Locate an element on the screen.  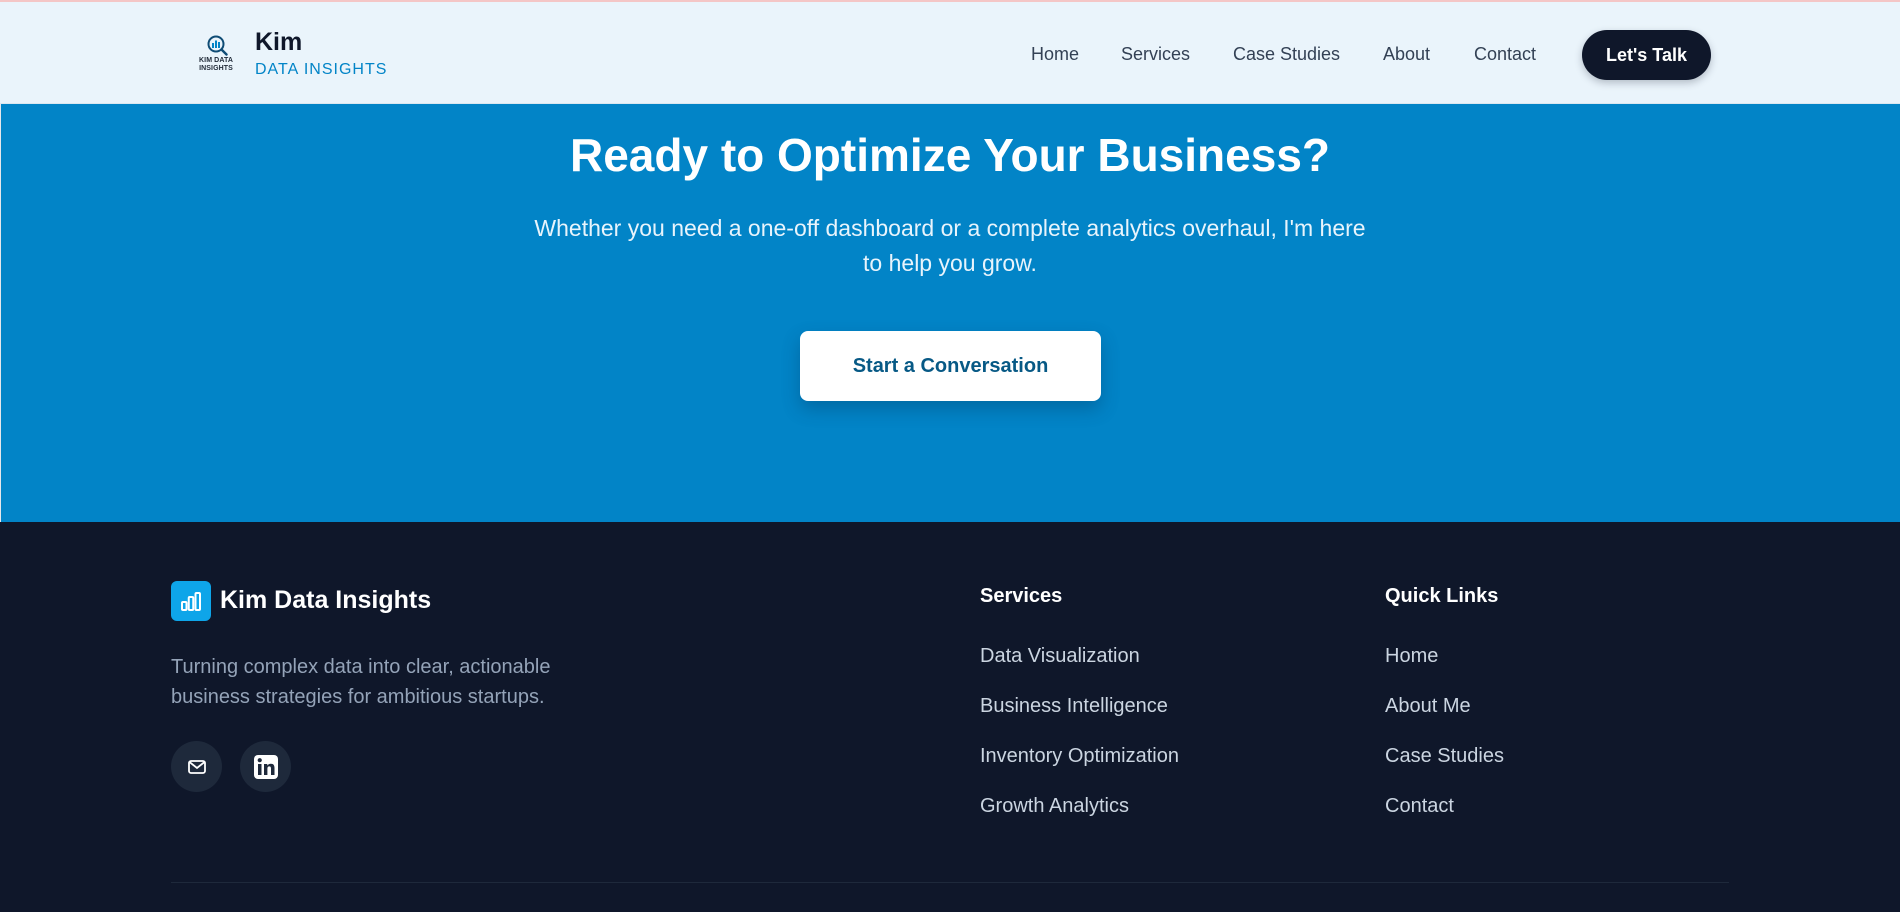
magnifier-chart-icon is located at coordinates (217, 45).